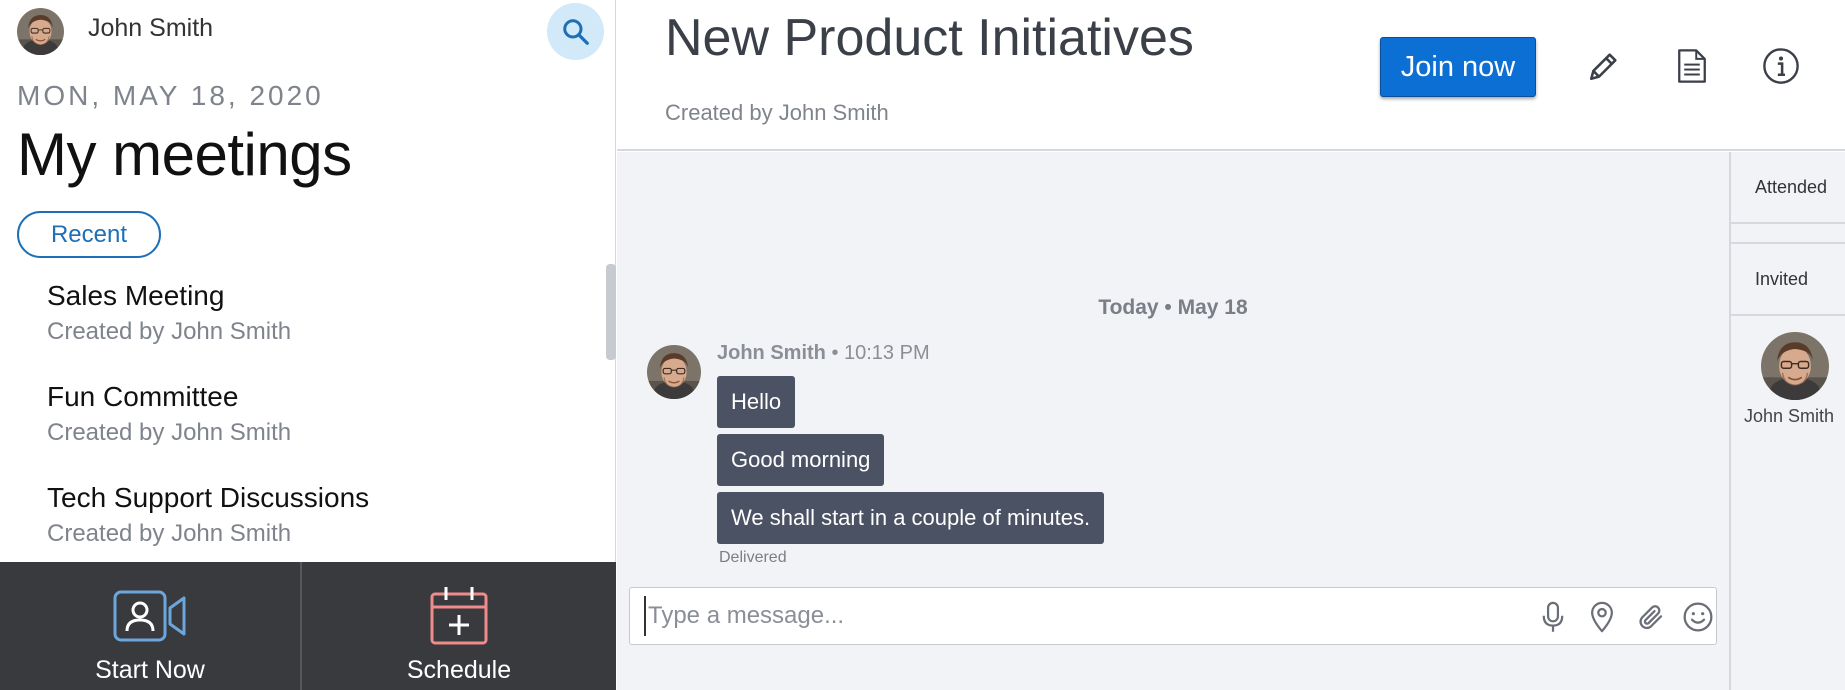 The width and height of the screenshot is (1845, 690). I want to click on schedule-label: Schedule, so click(459, 670).